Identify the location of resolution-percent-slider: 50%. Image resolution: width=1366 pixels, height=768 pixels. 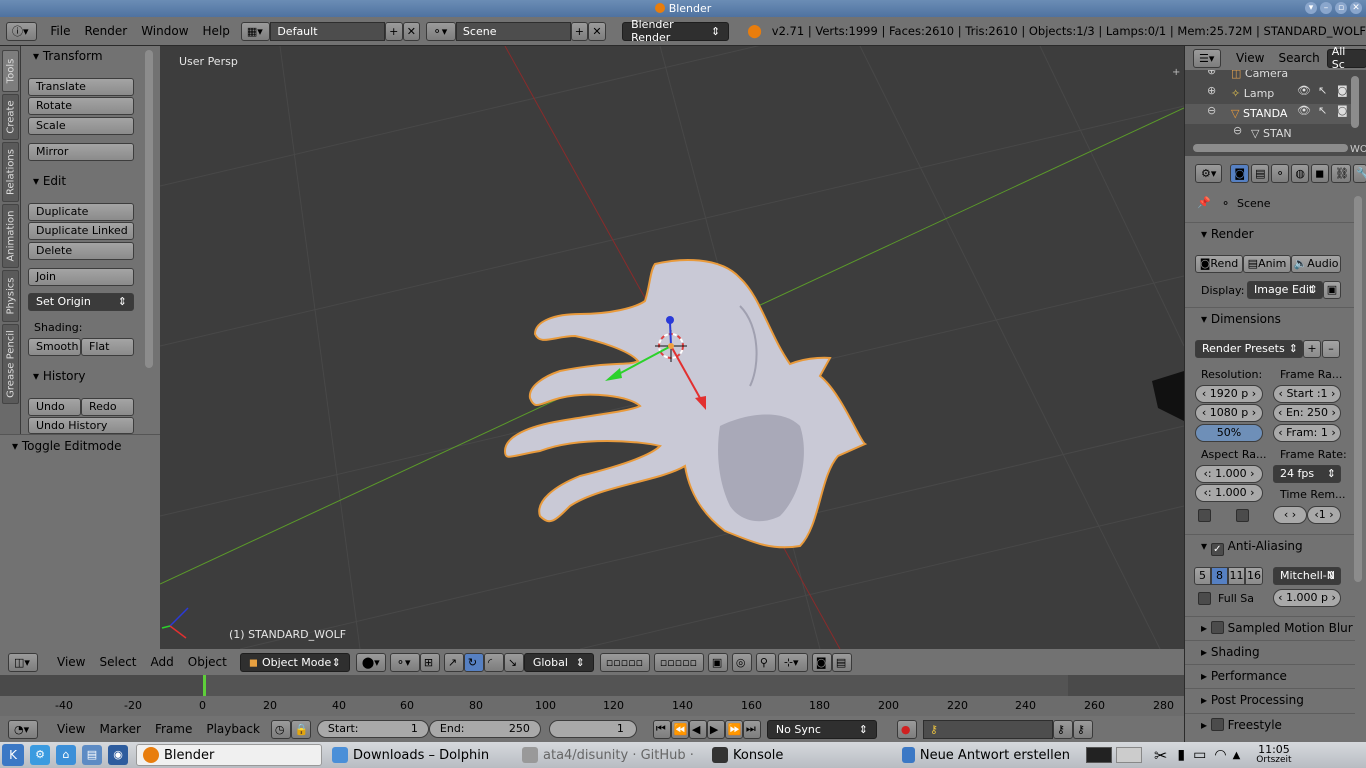
(1229, 433).